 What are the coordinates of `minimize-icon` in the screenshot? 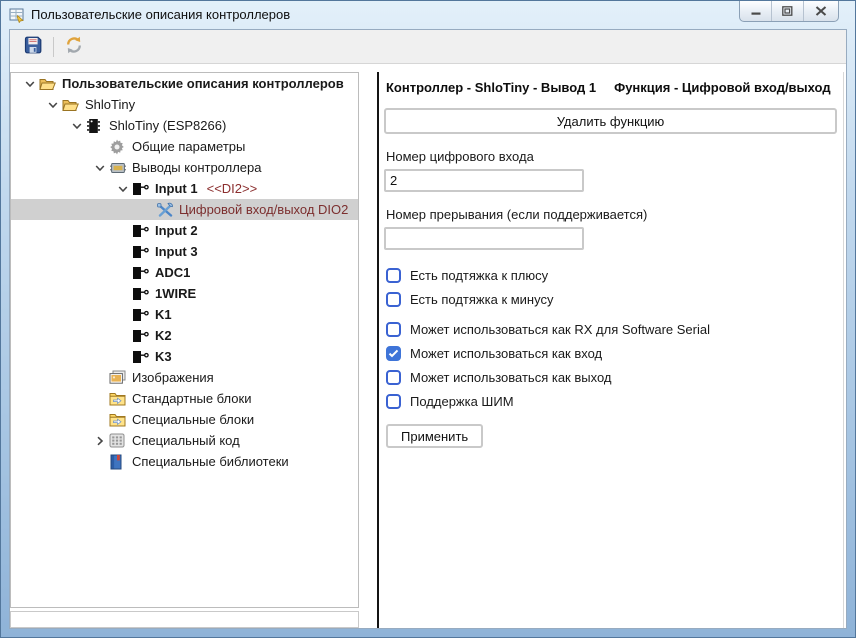 It's located at (756, 11).